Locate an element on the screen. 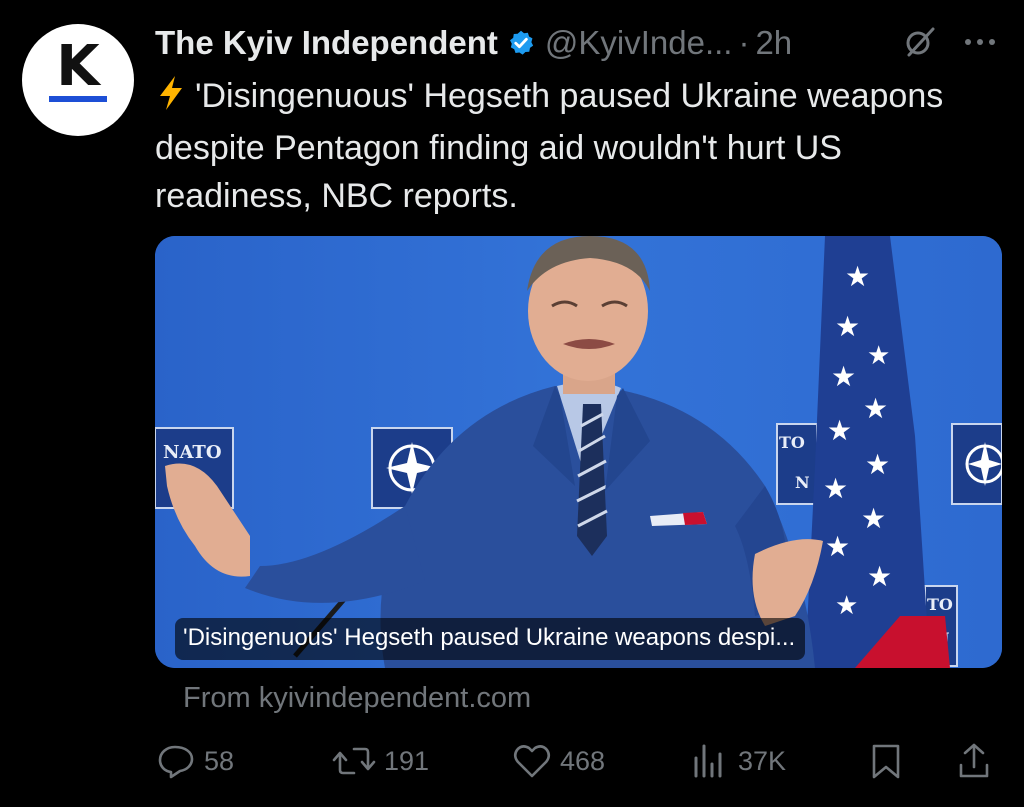 Image resolution: width=1024 pixels, height=807 pixels. reply-icon is located at coordinates (176, 762).